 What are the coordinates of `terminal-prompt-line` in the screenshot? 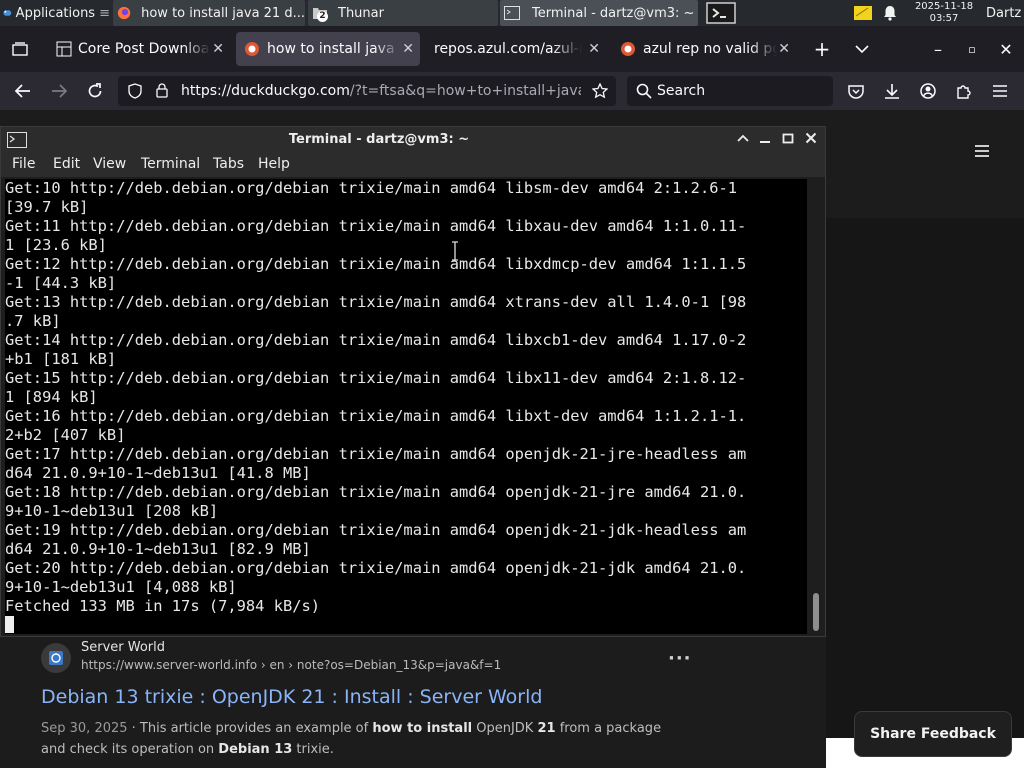 It's located at (406, 625).